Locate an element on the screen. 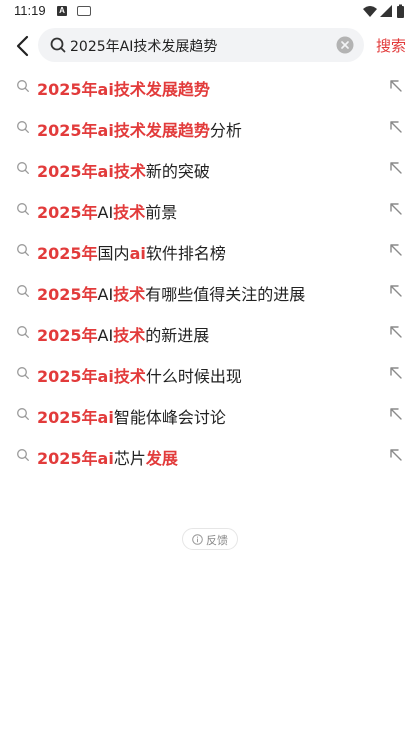  suggestion-item: 2025年AI技术的新进展 is located at coordinates (210, 332).